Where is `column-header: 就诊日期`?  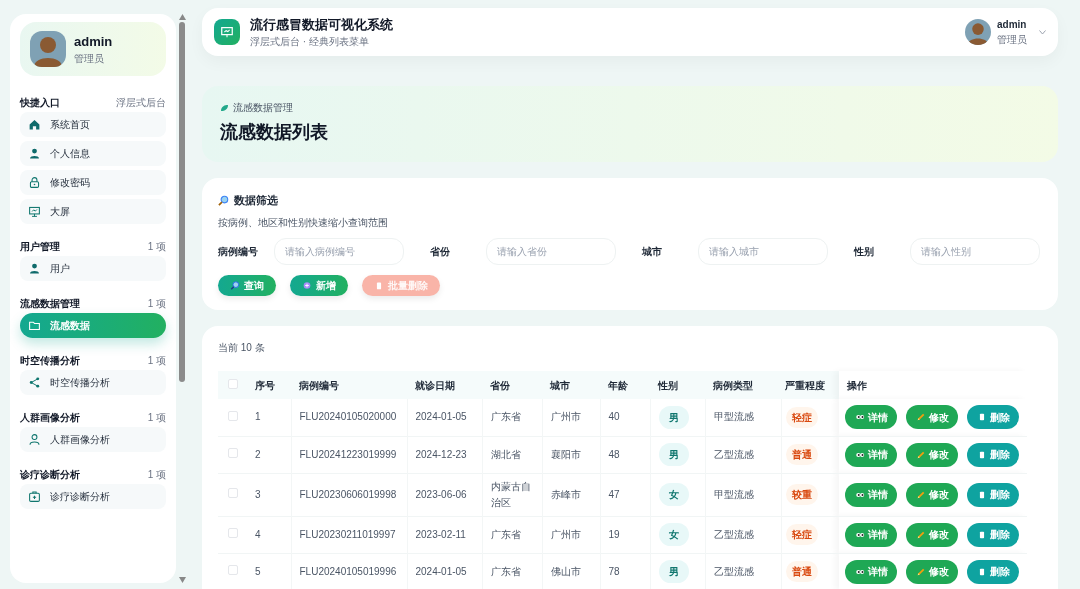 column-header: 就诊日期 is located at coordinates (435, 385).